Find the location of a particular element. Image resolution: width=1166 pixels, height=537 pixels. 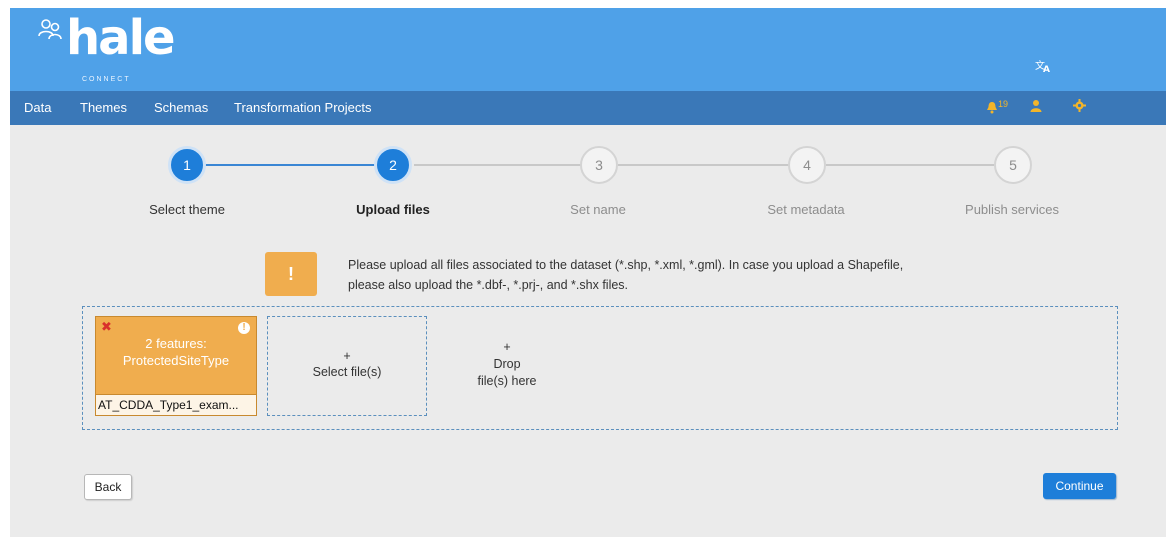

warning-icon: ! is located at coordinates (291, 274).